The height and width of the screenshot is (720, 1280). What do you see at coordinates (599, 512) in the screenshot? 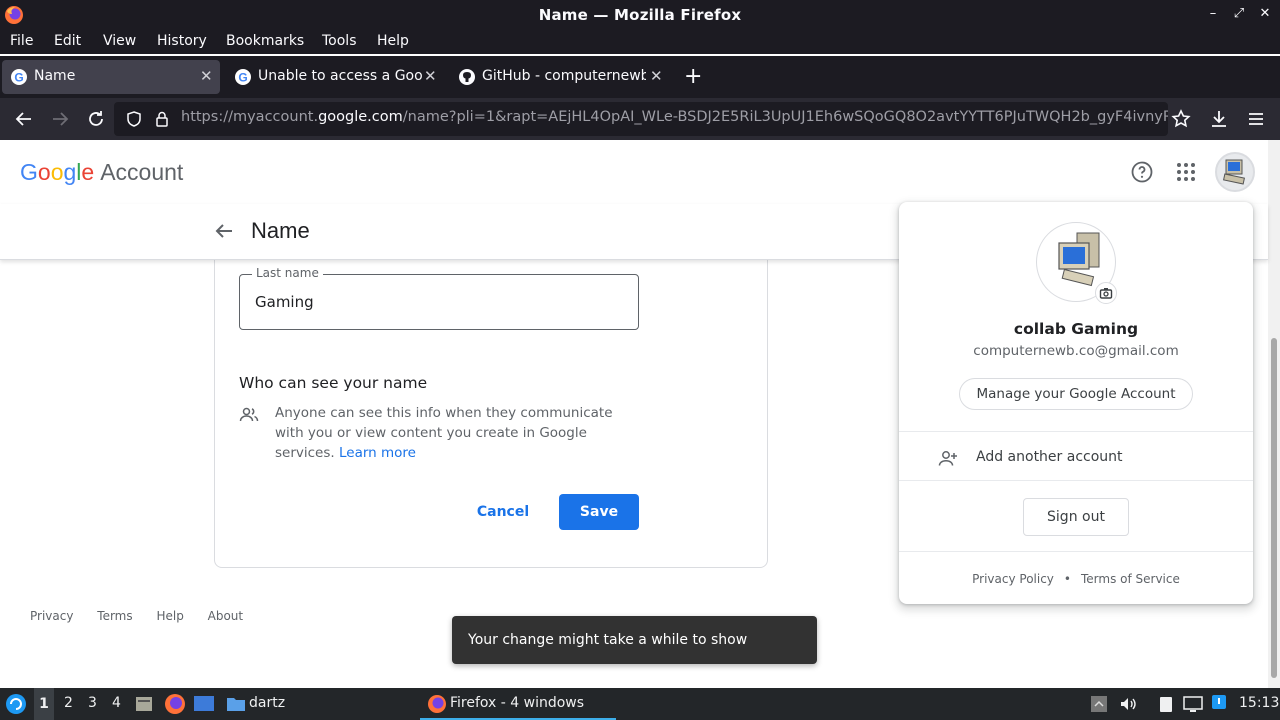
I see `save-button: Save` at bounding box center [599, 512].